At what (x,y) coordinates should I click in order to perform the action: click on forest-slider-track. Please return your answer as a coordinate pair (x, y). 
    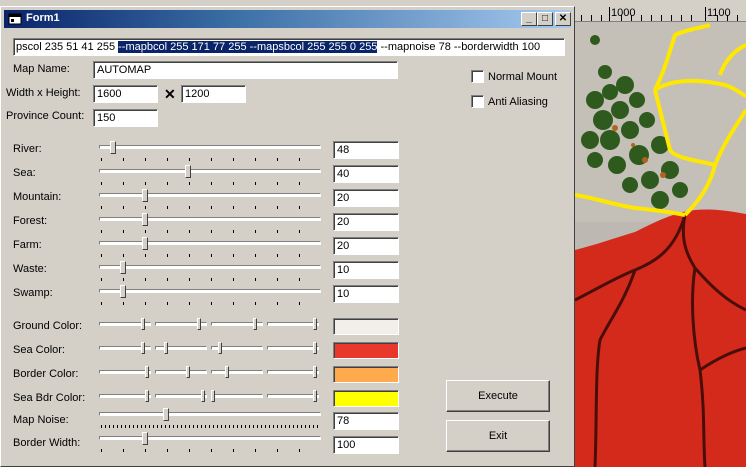
    Looking at the image, I should click on (210, 219).